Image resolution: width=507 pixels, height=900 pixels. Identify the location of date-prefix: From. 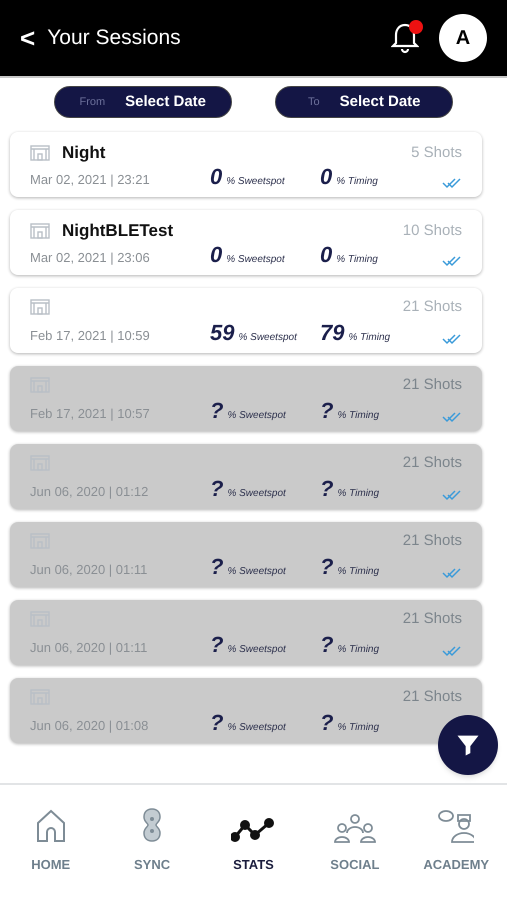
(92, 102).